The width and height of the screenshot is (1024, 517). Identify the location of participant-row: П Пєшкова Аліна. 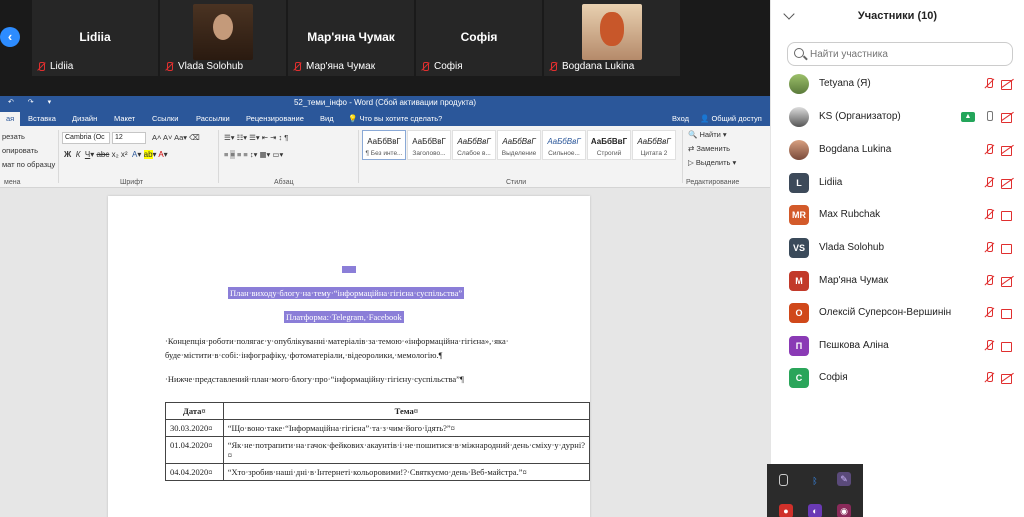
(897, 346).